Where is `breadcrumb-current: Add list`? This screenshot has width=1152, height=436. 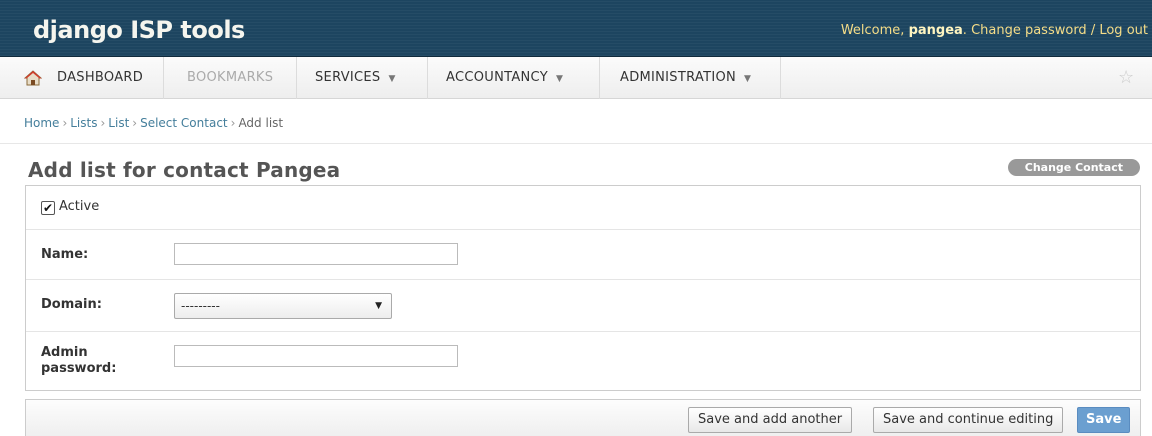 breadcrumb-current: Add list is located at coordinates (261, 123).